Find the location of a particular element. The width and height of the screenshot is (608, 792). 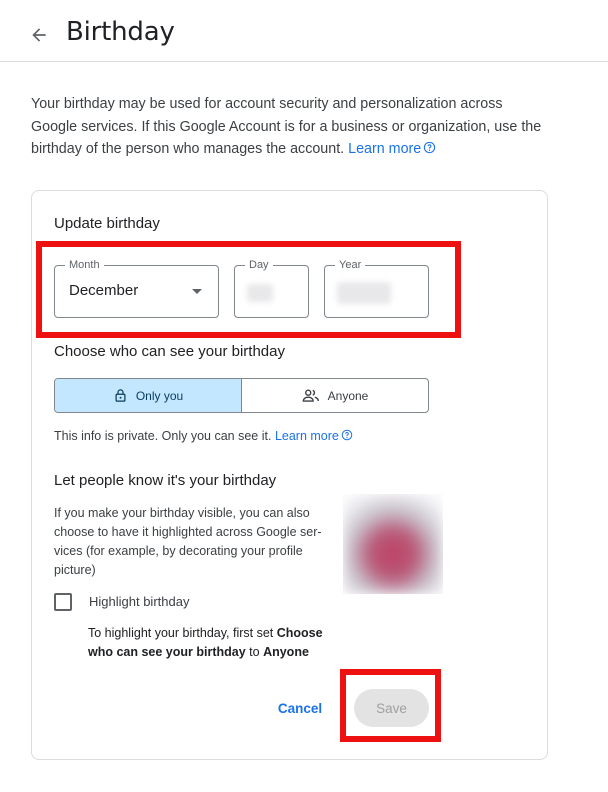

annotation-highlight-save is located at coordinates (390, 705).